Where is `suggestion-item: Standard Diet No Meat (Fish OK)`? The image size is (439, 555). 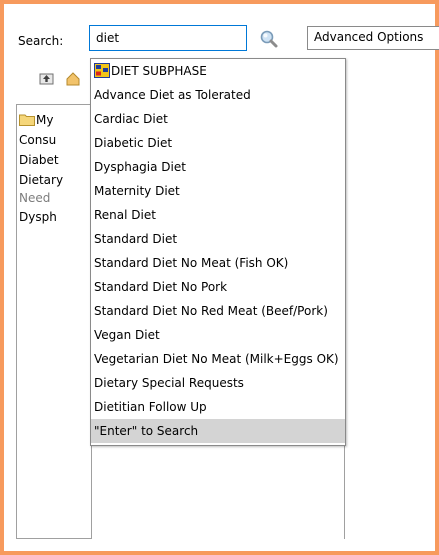
suggestion-item: Standard Diet No Meat (Fish OK) is located at coordinates (218, 263).